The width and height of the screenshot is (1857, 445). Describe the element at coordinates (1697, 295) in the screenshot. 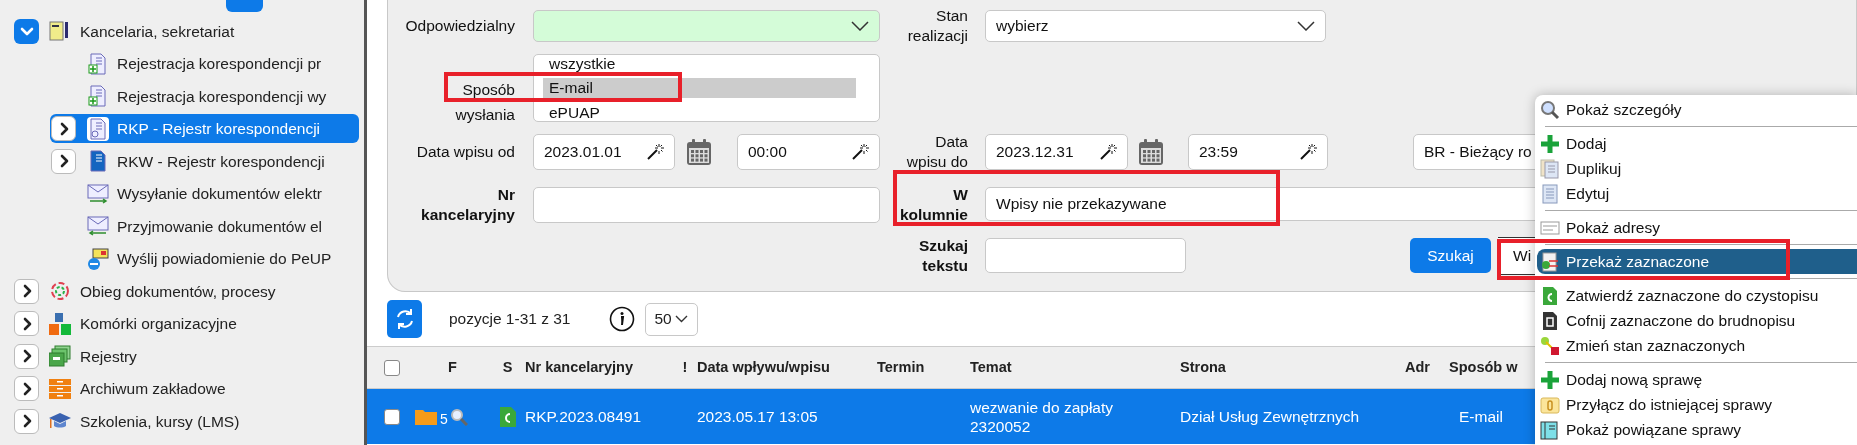

I see `menu-item: Zatwierdź zaznaczone do czystopisu` at that location.